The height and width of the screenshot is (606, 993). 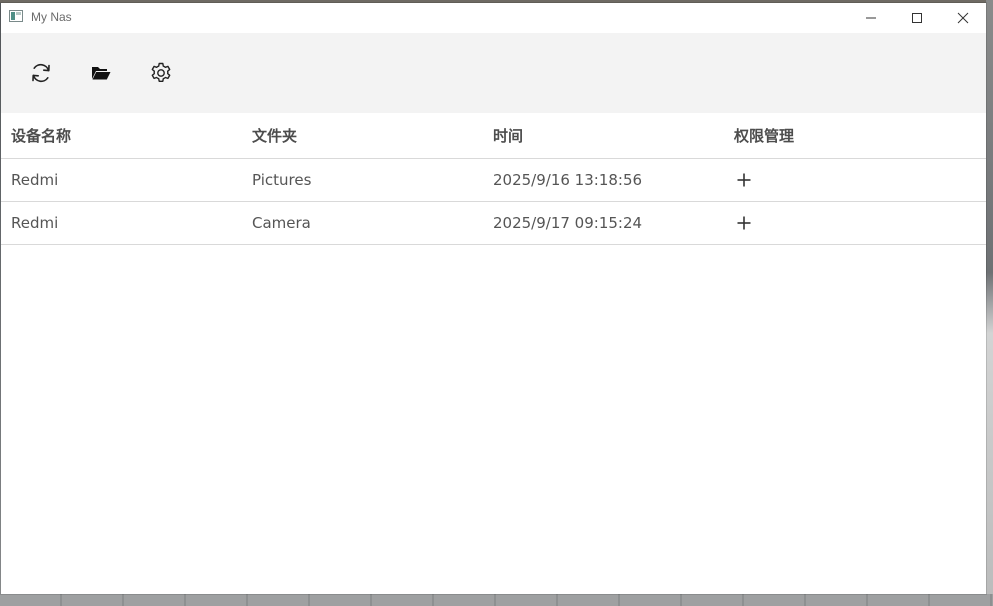 I want to click on folder-open-icon, so click(x=101, y=73).